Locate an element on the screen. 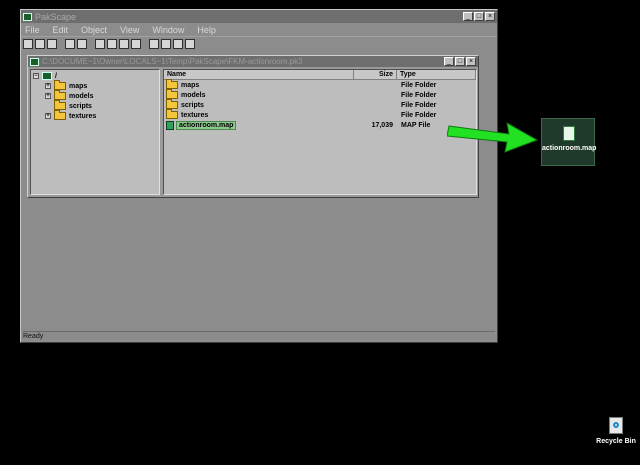 The image size is (640, 465). tree-label: maps is located at coordinates (78, 86).